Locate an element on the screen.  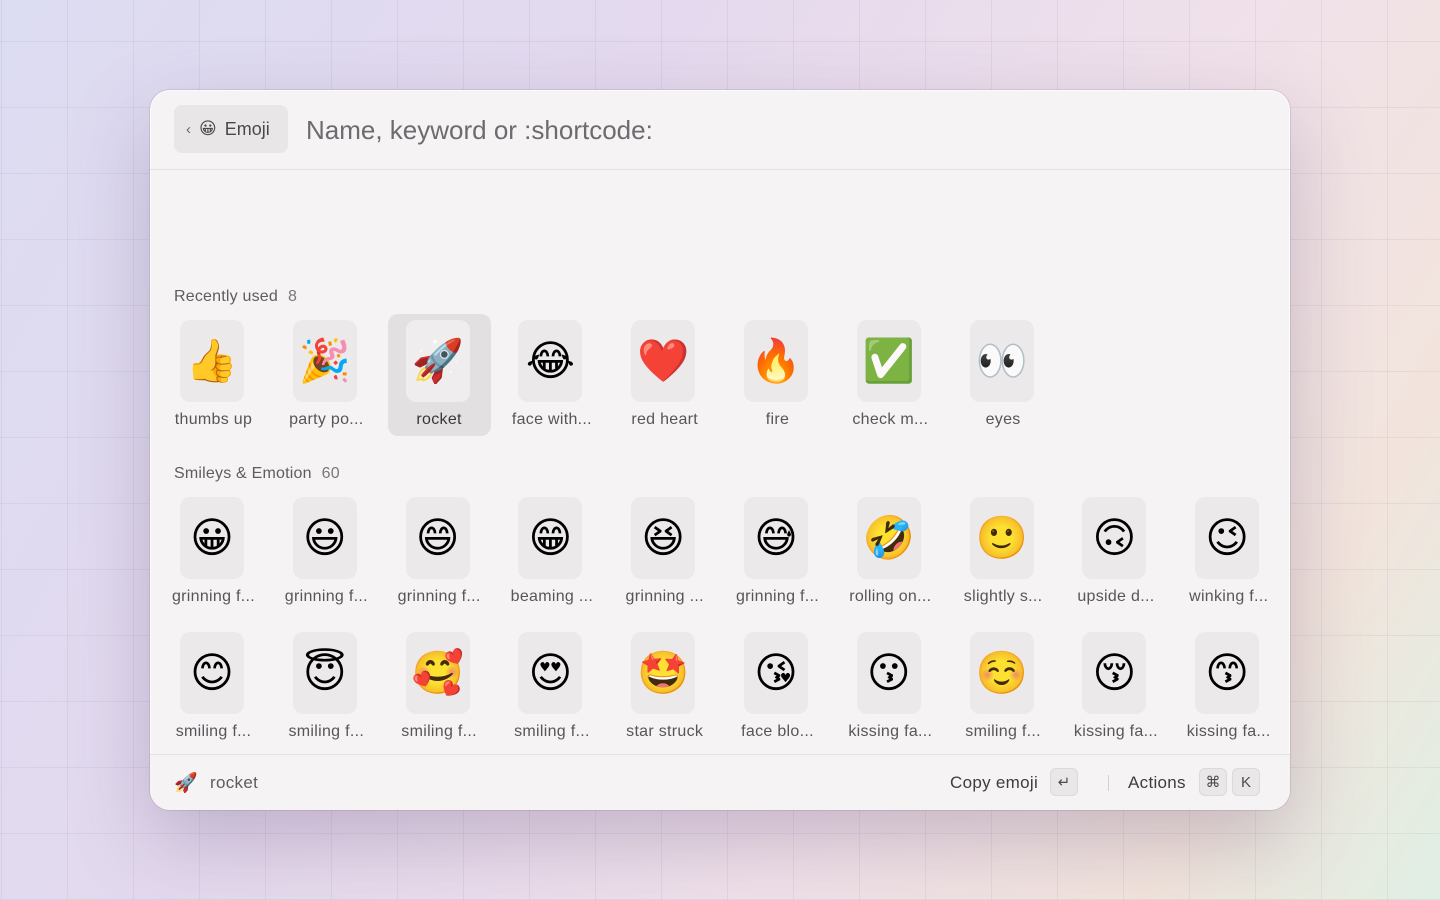
emoji-glyph: 😙 is located at coordinates (1227, 673).